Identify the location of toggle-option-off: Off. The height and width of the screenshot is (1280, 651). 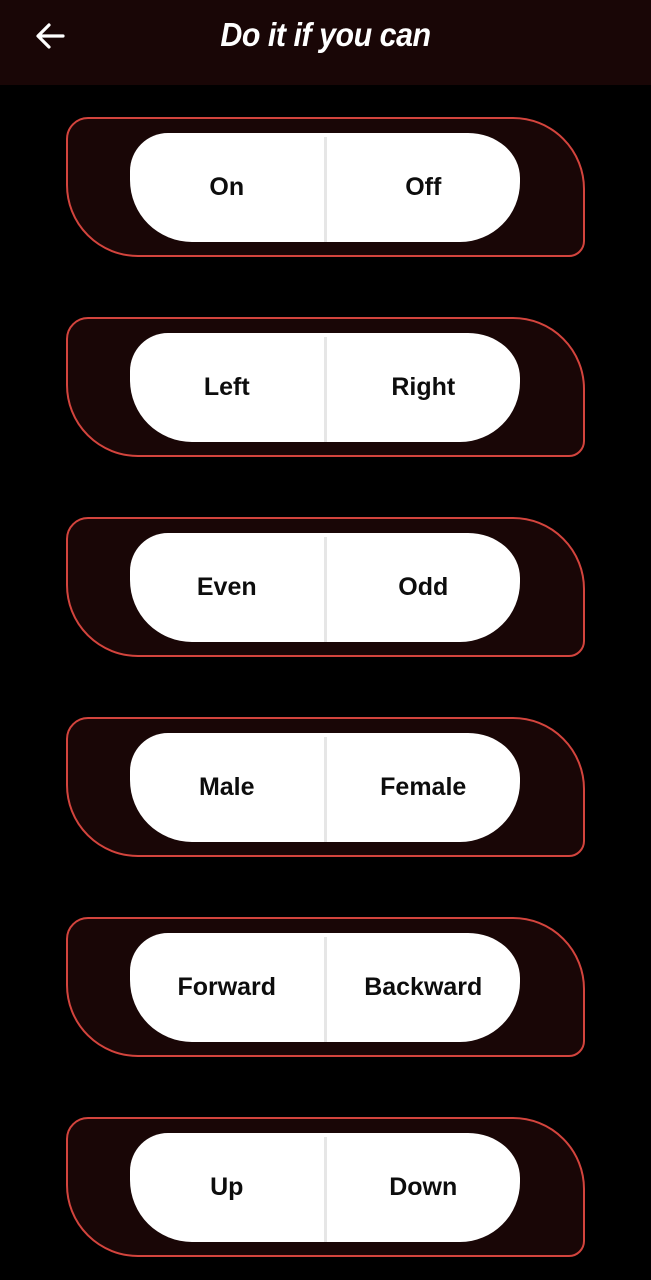
(424, 187).